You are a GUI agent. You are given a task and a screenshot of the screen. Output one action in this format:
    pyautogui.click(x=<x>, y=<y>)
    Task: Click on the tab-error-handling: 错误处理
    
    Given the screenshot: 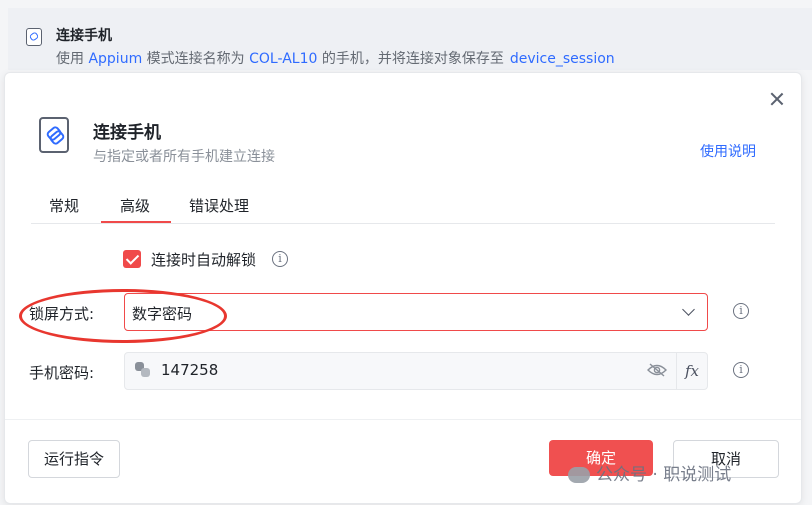 What is the action you would take?
    pyautogui.click(x=219, y=205)
    